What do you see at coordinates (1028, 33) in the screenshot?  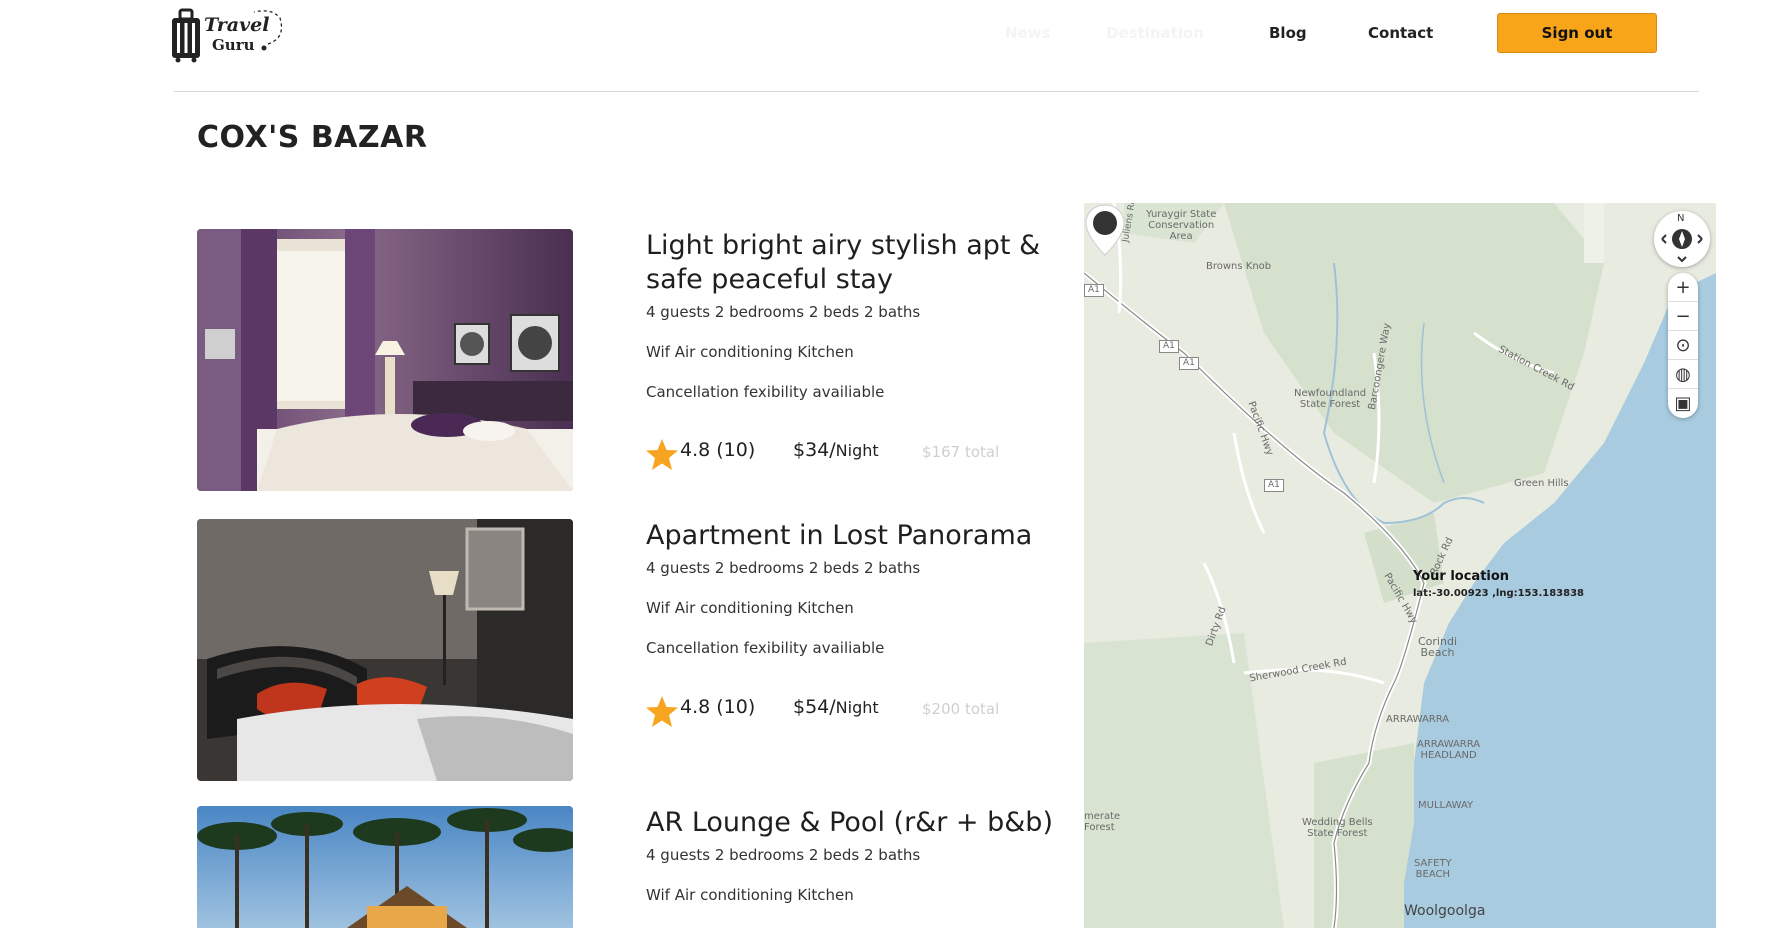 I see `nav-news: News` at bounding box center [1028, 33].